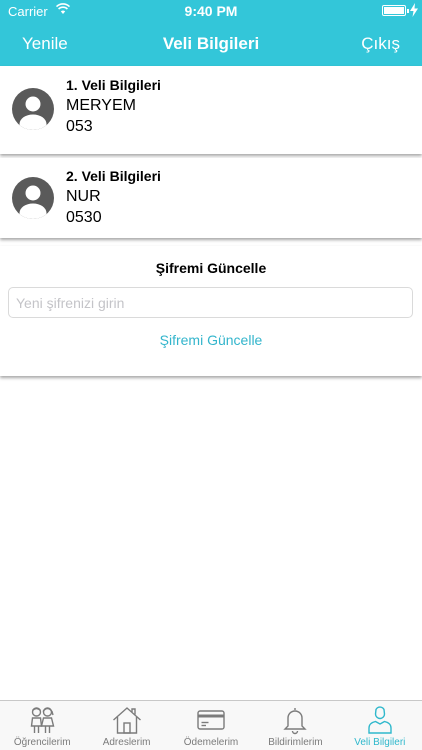  What do you see at coordinates (113, 197) in the screenshot?
I see `parent-info: 2. Veli Bilgileri NUR 0530` at bounding box center [113, 197].